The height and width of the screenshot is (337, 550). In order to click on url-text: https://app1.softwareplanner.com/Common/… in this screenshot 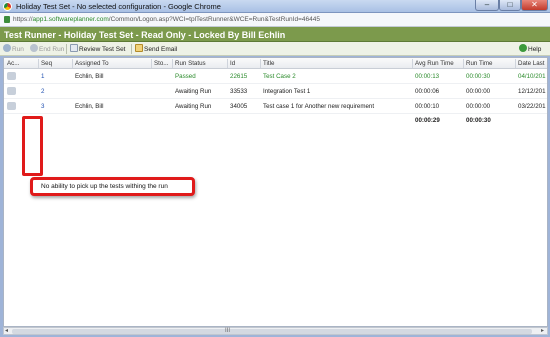, I will do `click(166, 19)`.